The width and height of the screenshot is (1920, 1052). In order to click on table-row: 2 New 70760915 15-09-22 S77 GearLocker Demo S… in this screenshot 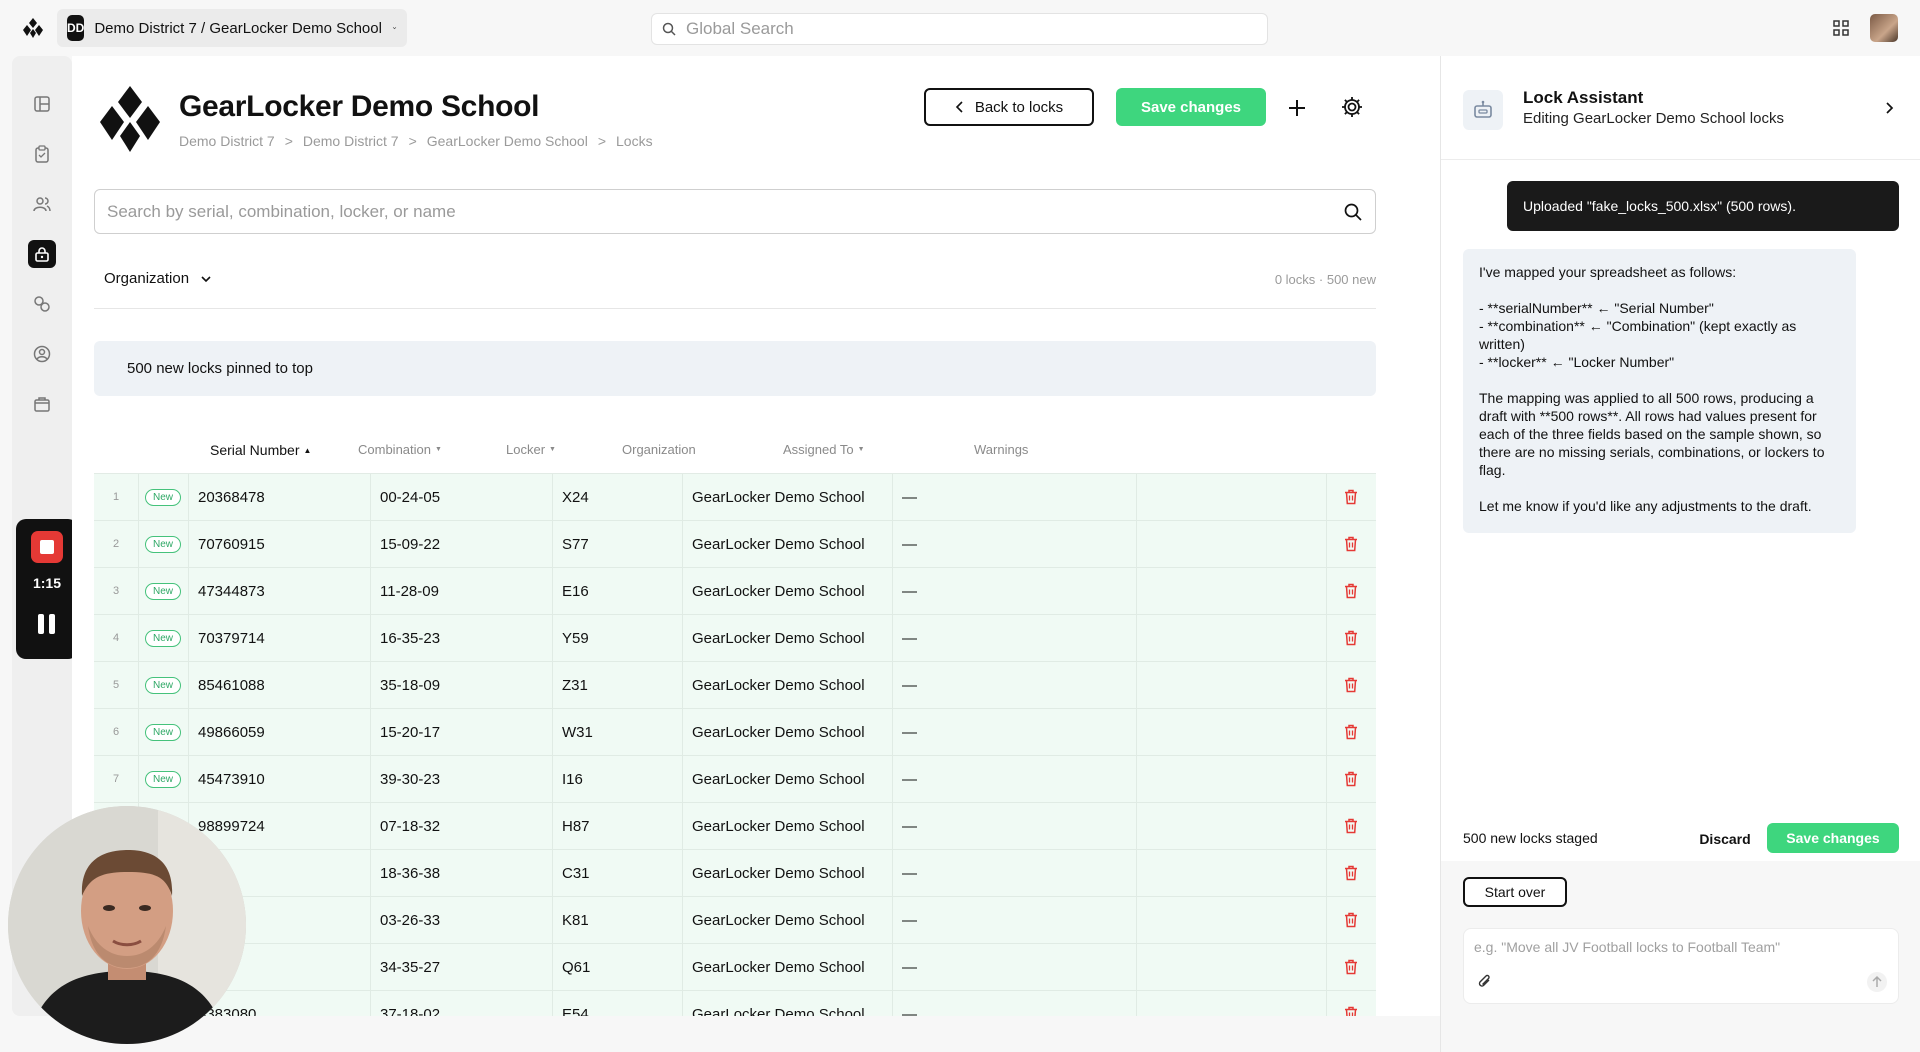, I will do `click(735, 544)`.